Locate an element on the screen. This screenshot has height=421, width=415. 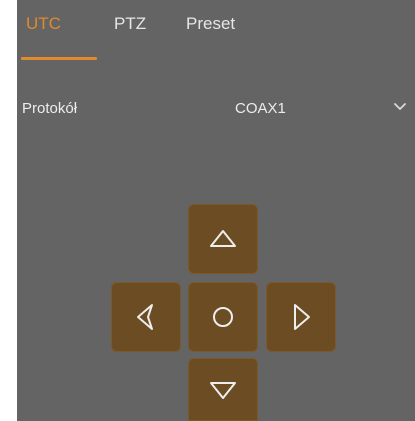
tab-preset: Preset is located at coordinates (210, 24).